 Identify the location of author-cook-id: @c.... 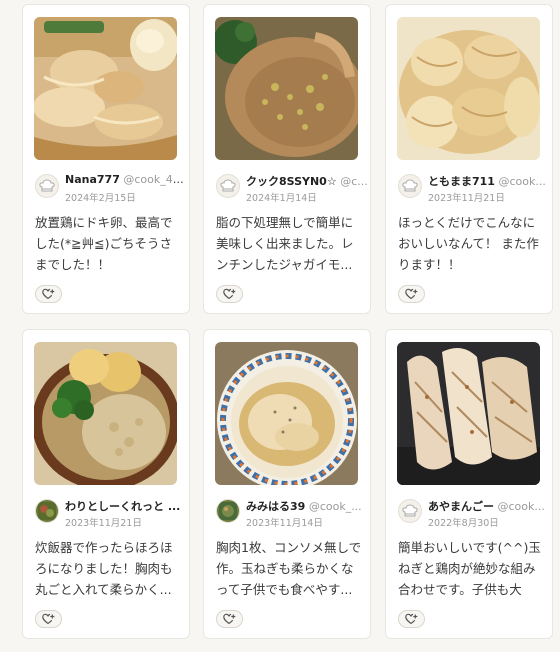
(354, 181).